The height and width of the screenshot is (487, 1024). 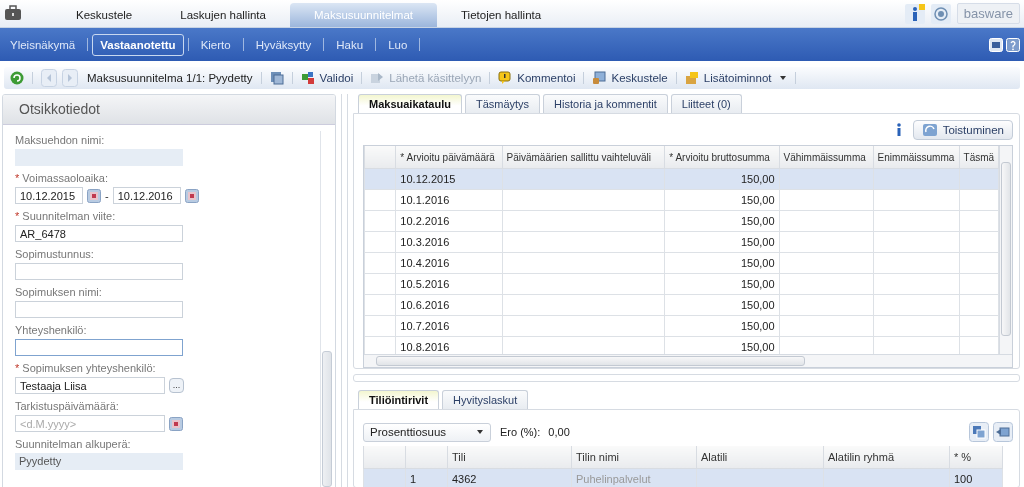 I want to click on nav-link: Hyväksytty, so click(x=283, y=44).